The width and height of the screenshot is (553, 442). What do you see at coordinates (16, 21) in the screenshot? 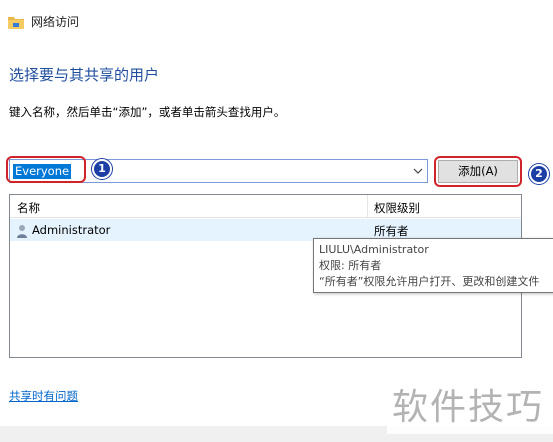
I see `network-folder-icon` at bounding box center [16, 21].